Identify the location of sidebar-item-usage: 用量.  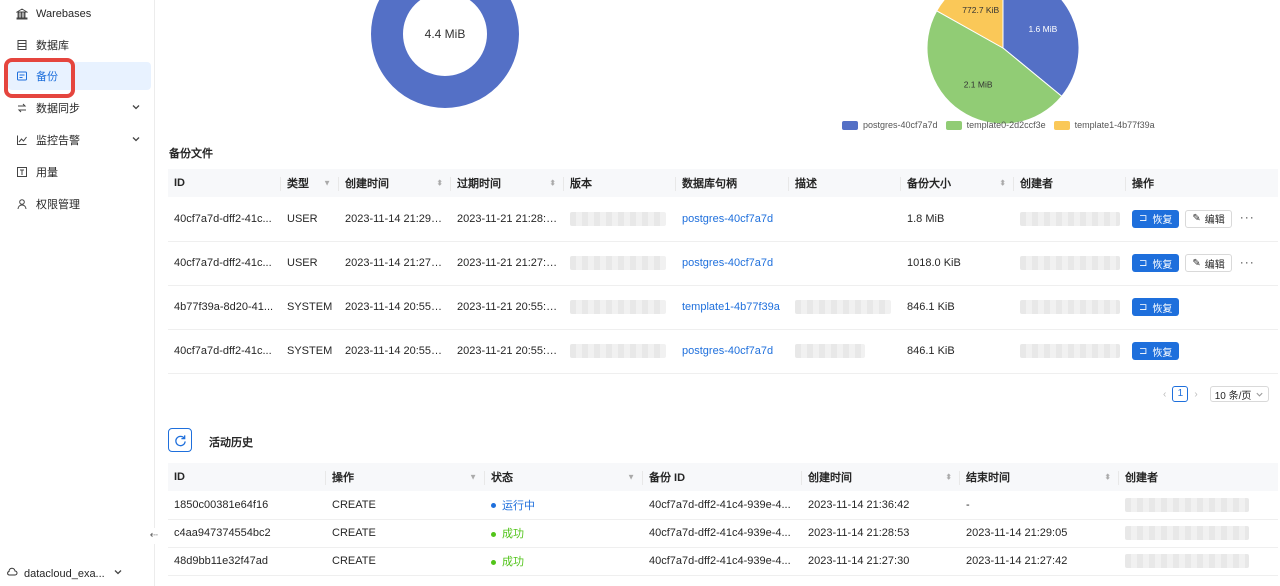
(79, 172).